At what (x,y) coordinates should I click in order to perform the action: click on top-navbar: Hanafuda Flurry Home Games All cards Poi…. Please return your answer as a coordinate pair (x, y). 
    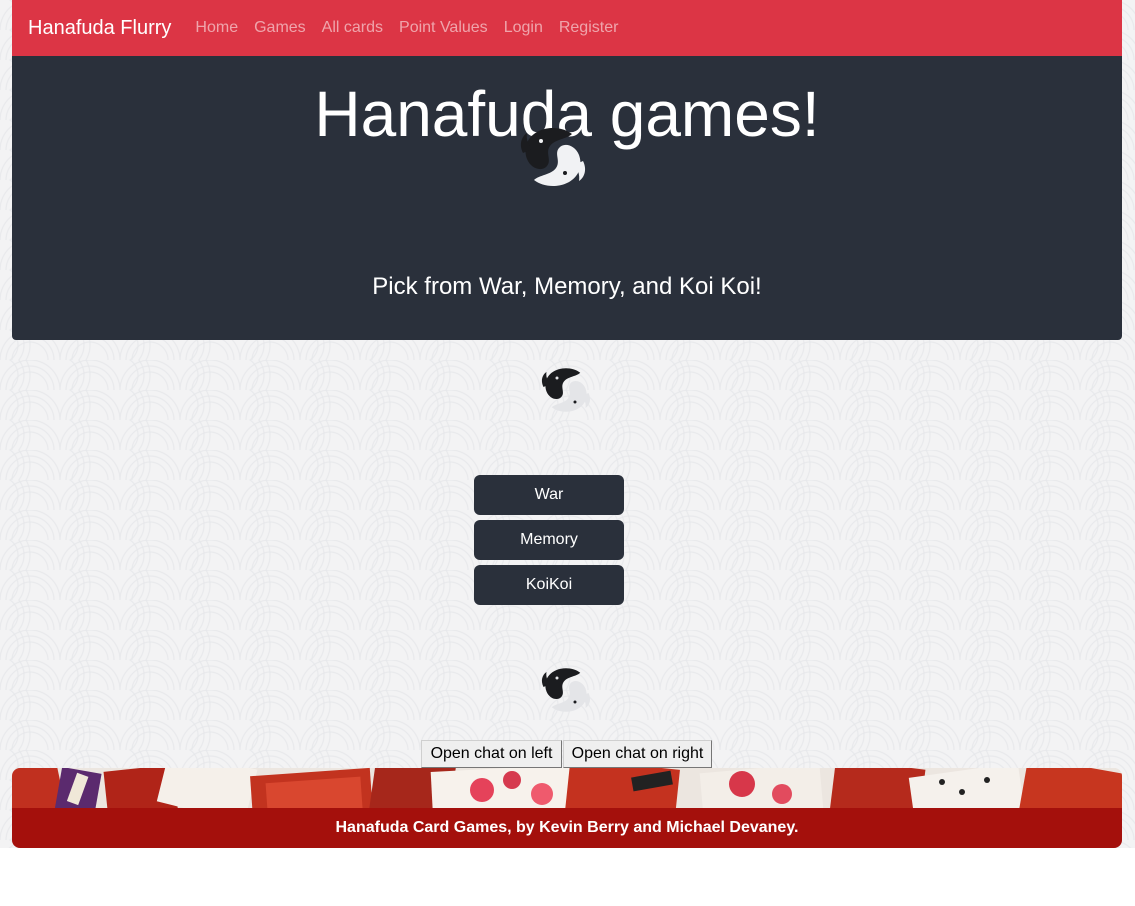
    Looking at the image, I should click on (567, 28).